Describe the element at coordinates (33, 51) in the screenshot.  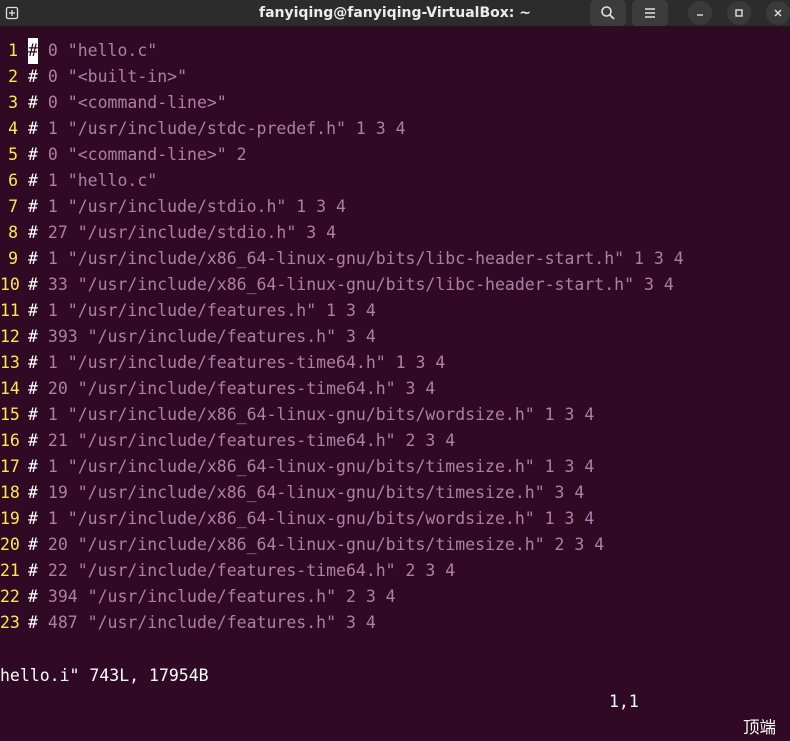
I see `text-cursor: #` at that location.